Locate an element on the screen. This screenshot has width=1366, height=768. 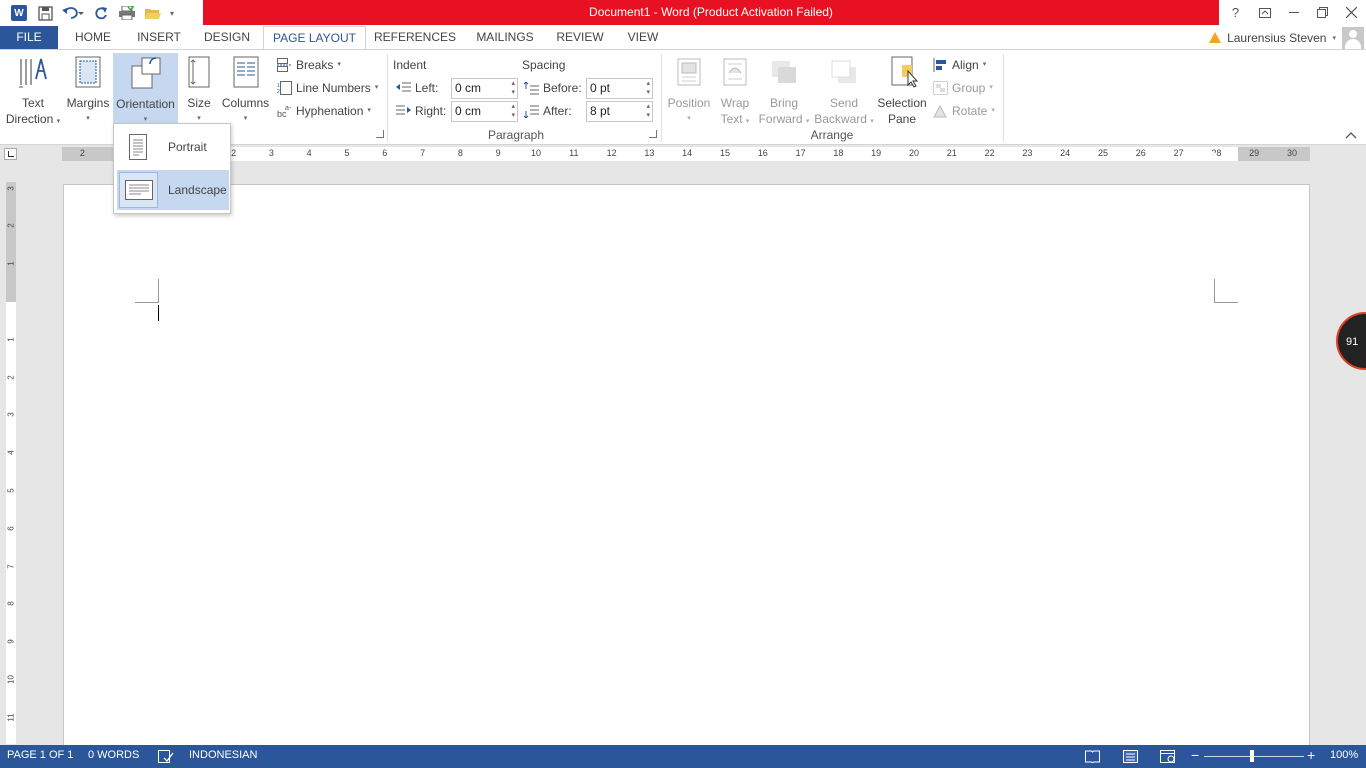
indent-left-icon is located at coordinates (403, 87).